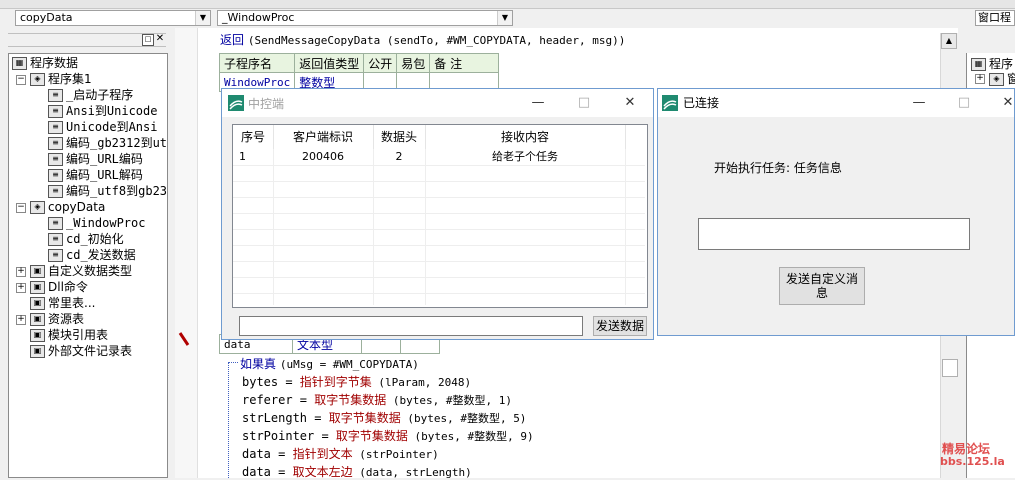 This screenshot has height=480, width=1015. I want to click on tree-item-label: 编码_utf8到gb23, so click(117, 191).